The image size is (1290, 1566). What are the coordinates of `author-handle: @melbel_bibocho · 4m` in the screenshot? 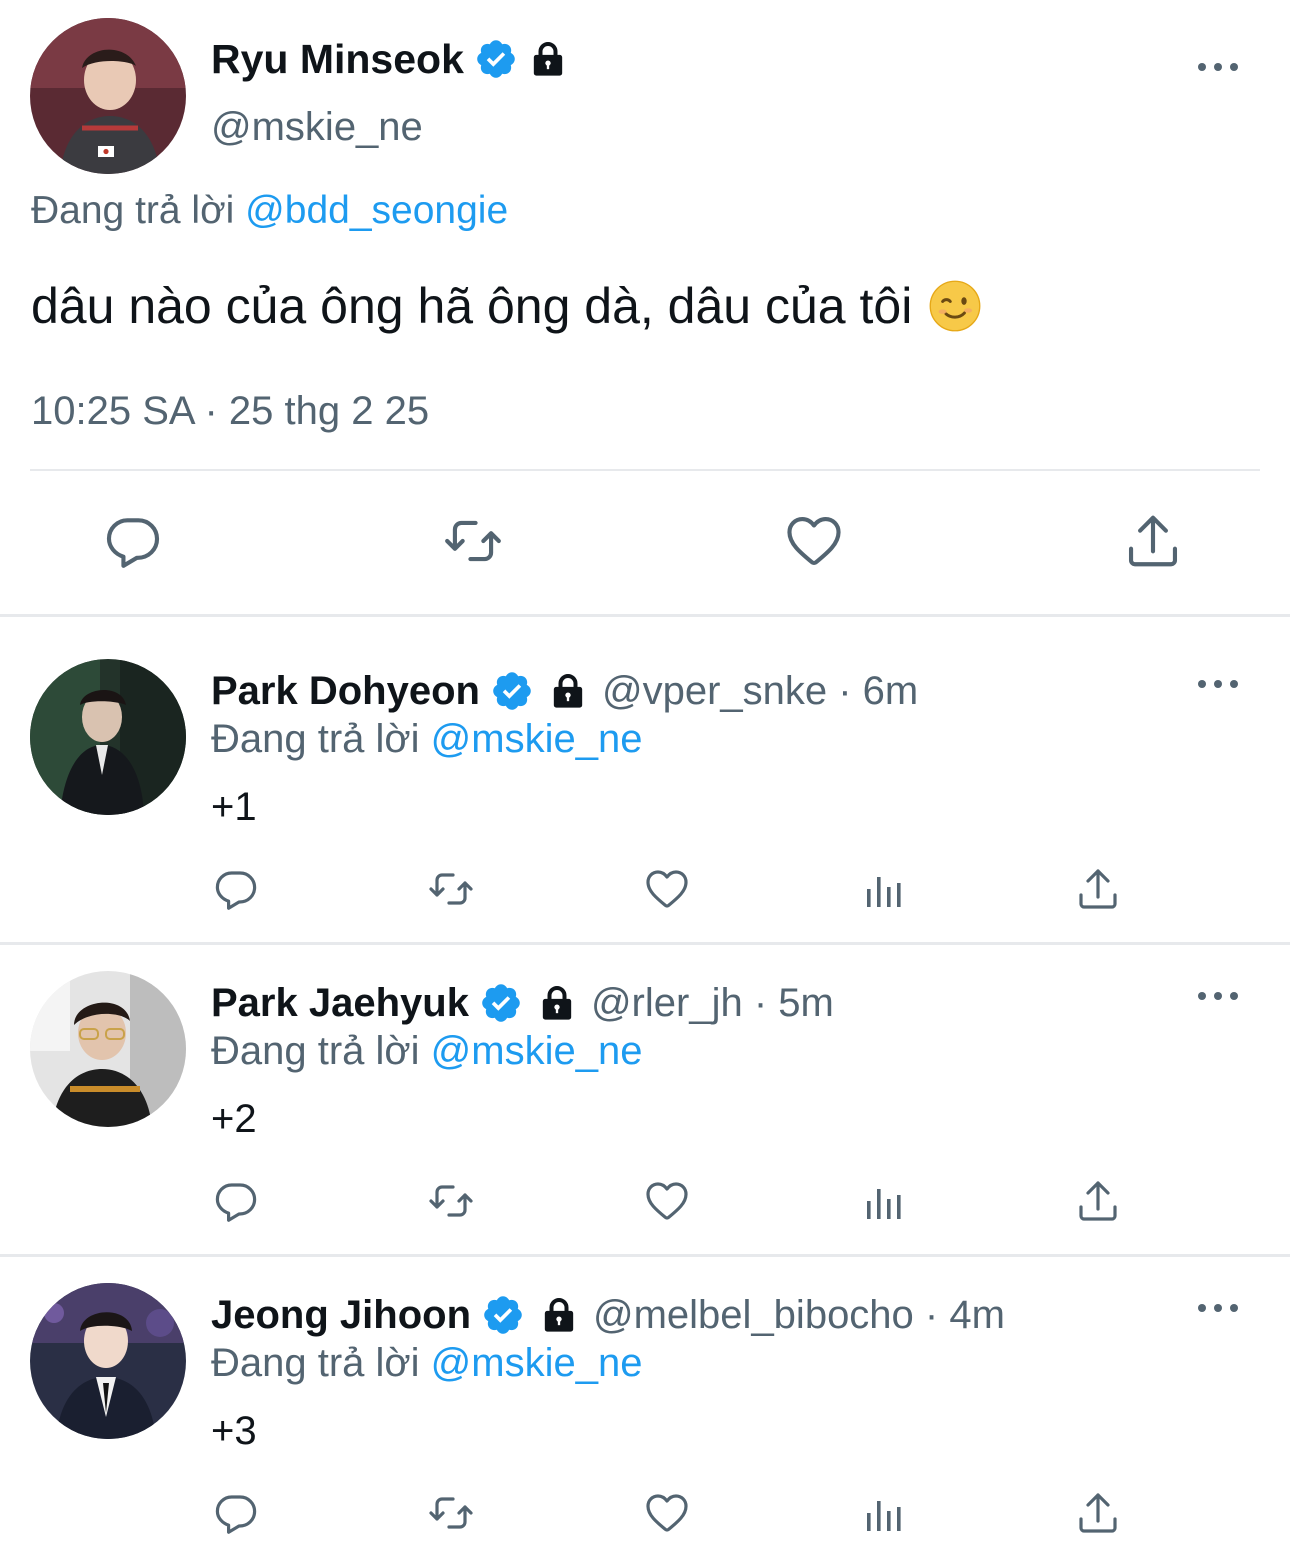 It's located at (799, 1315).